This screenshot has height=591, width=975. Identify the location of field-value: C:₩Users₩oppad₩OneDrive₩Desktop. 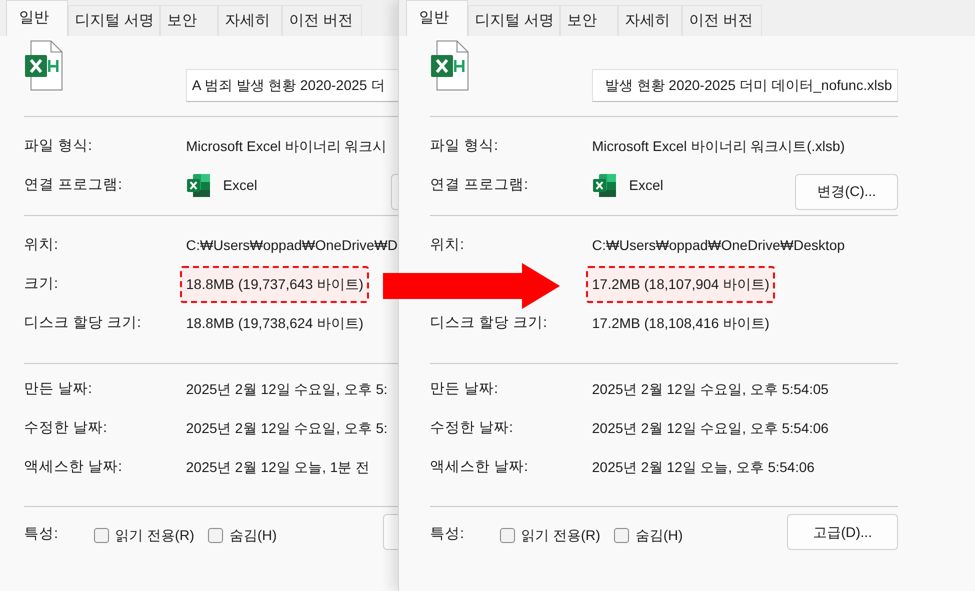
(718, 245).